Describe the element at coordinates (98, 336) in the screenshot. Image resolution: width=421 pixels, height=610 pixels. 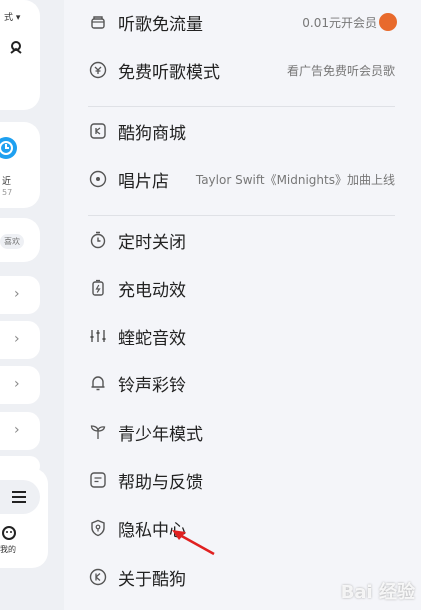
I see `equalizer-icon` at that location.